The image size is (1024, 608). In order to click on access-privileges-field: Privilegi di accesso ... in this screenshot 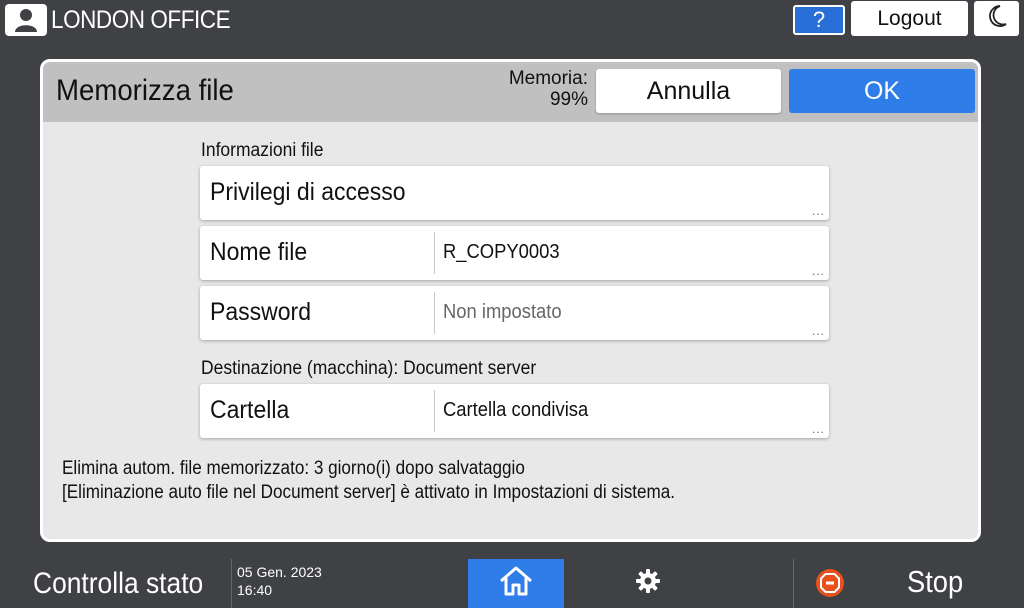, I will do `click(514, 193)`.